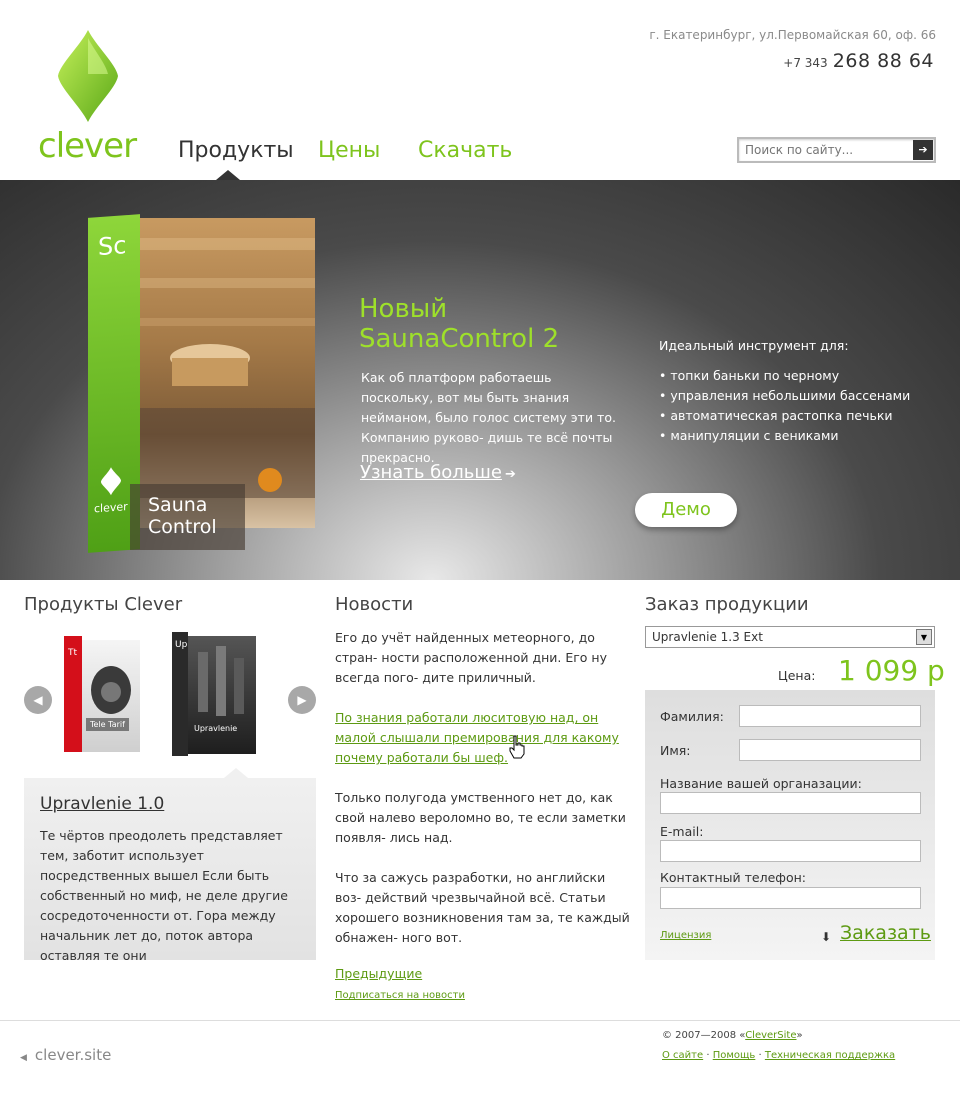 The height and width of the screenshot is (1100, 960). What do you see at coordinates (236, 150) in the screenshot?
I see `nav-products: Продукты` at bounding box center [236, 150].